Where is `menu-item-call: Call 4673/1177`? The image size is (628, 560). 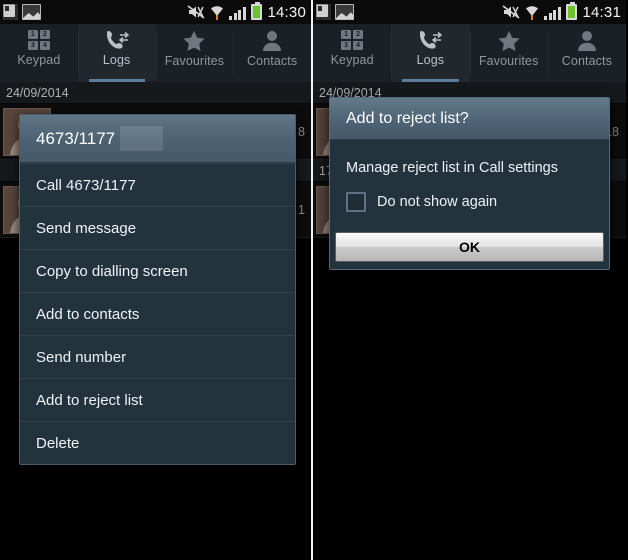
menu-item-call: Call 4673/1177 is located at coordinates (157, 184).